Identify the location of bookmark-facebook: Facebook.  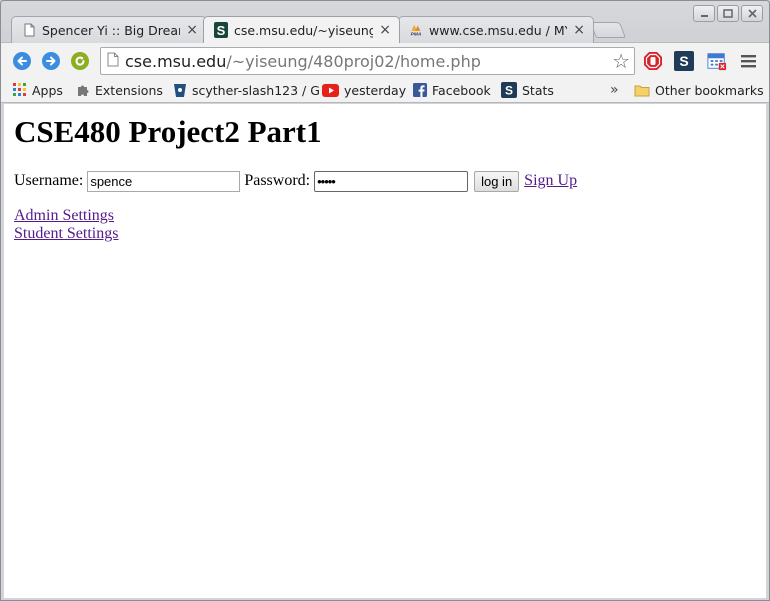
(452, 90).